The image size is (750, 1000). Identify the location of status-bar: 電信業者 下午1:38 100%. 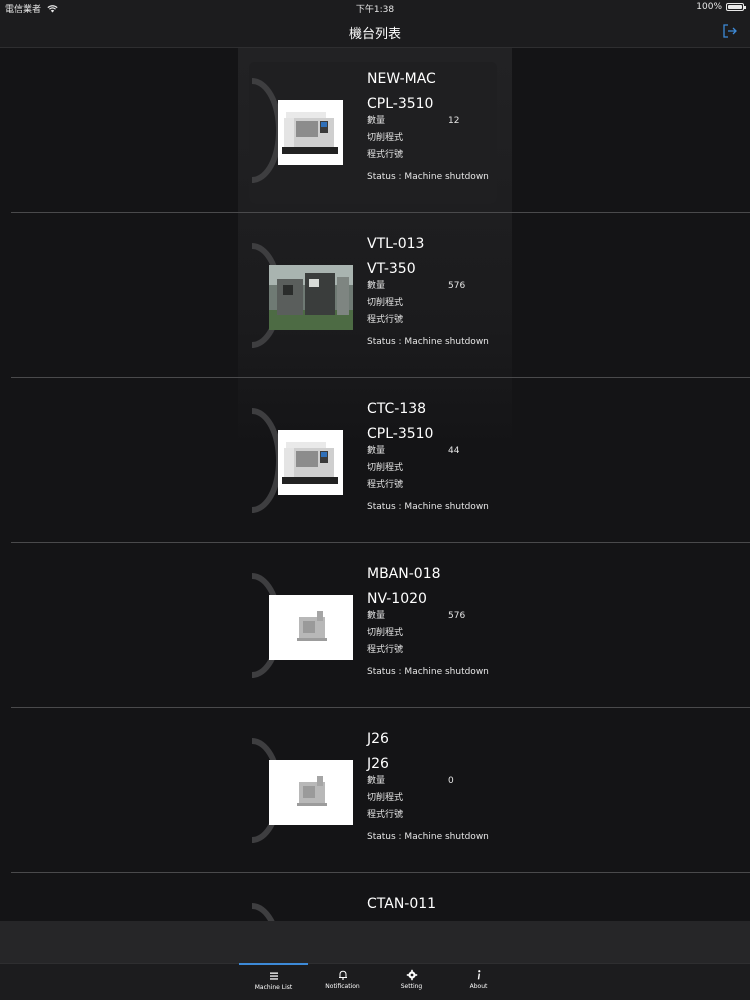
(375, 8).